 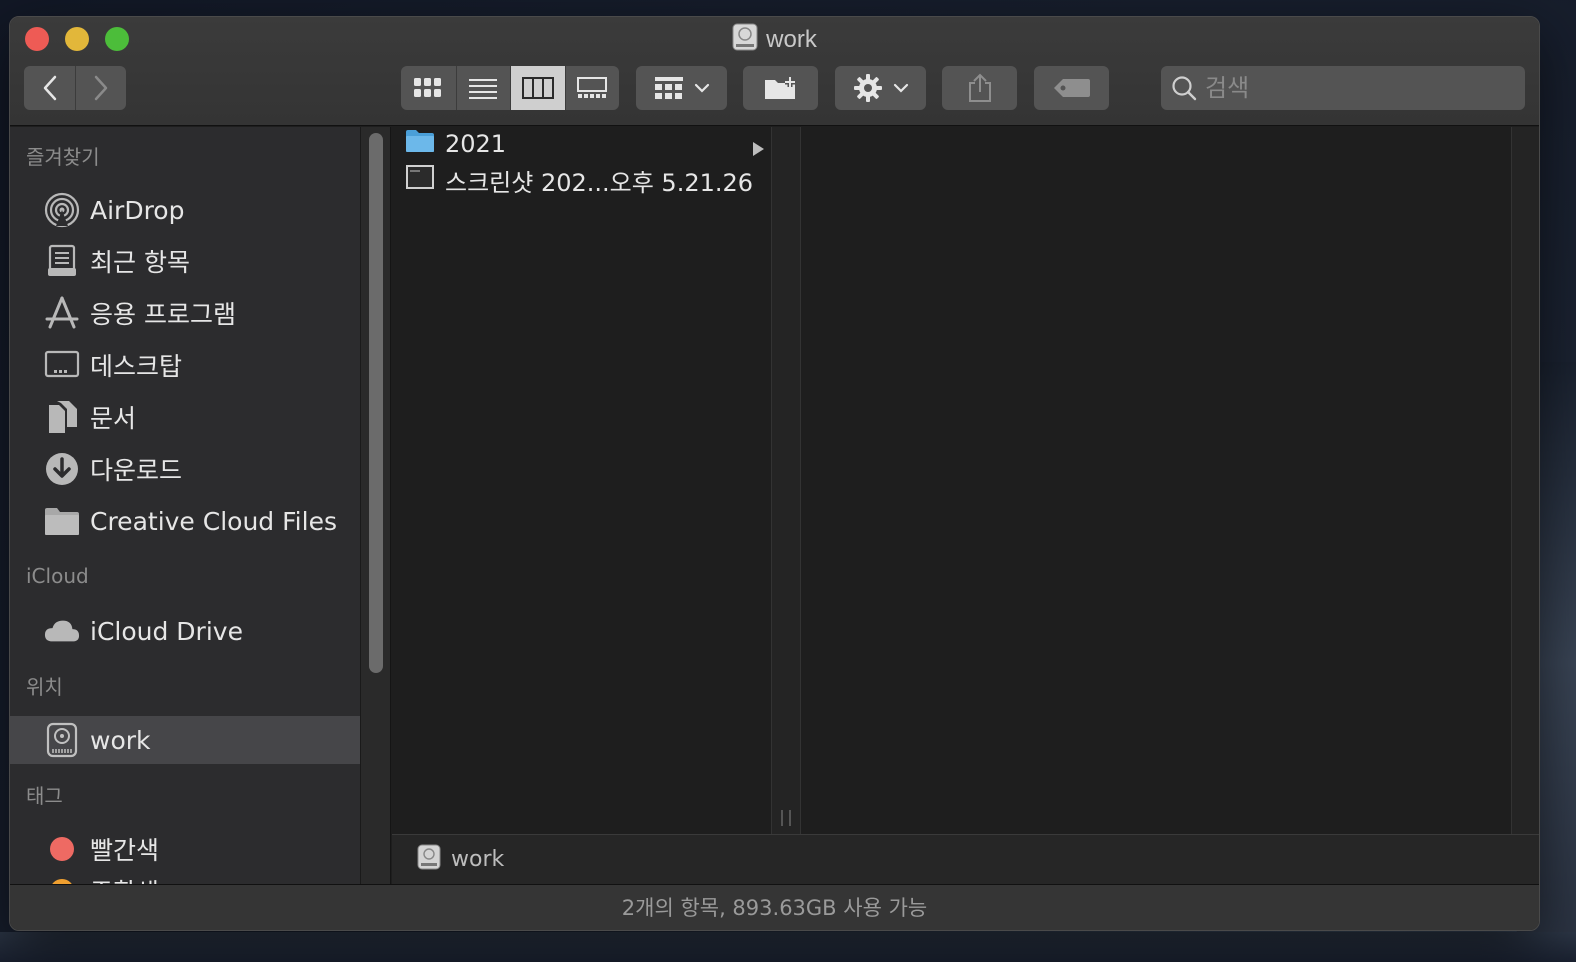 What do you see at coordinates (136, 470) in the screenshot?
I see `sidebar-item-label: 다운로드` at bounding box center [136, 470].